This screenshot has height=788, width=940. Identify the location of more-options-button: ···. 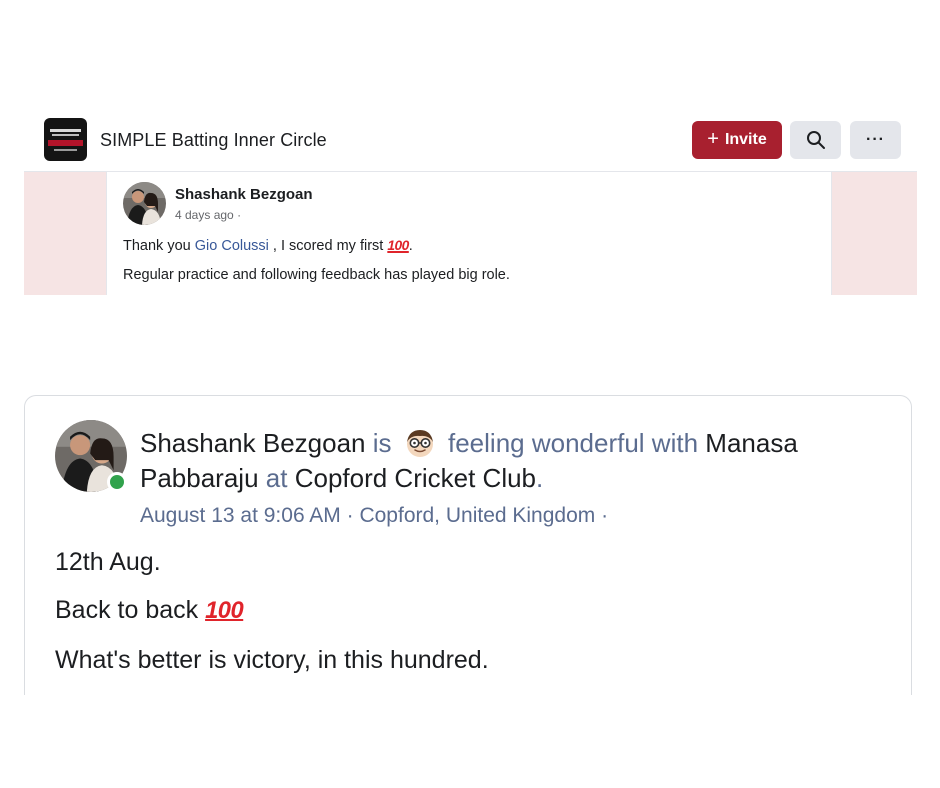
(875, 140).